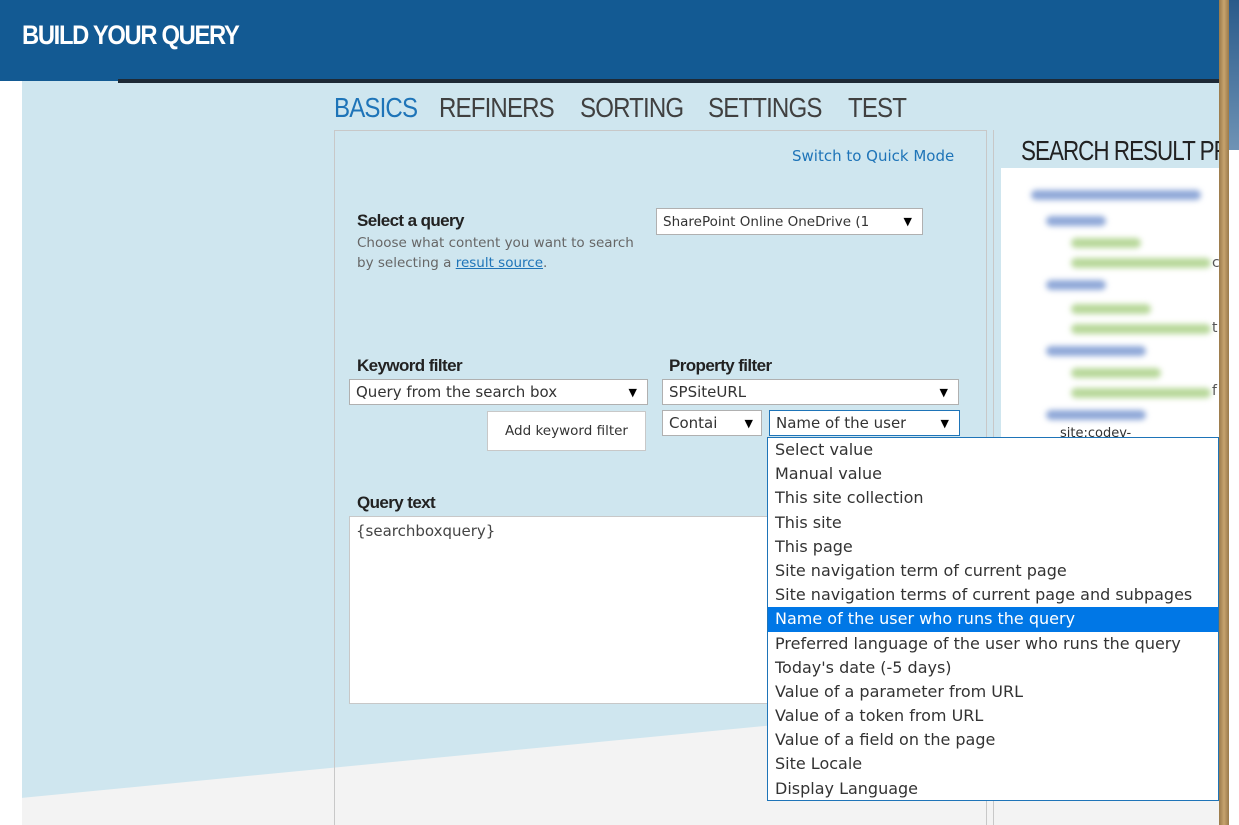 The image size is (1239, 825). I want to click on result-source-link: result source, so click(499, 263).